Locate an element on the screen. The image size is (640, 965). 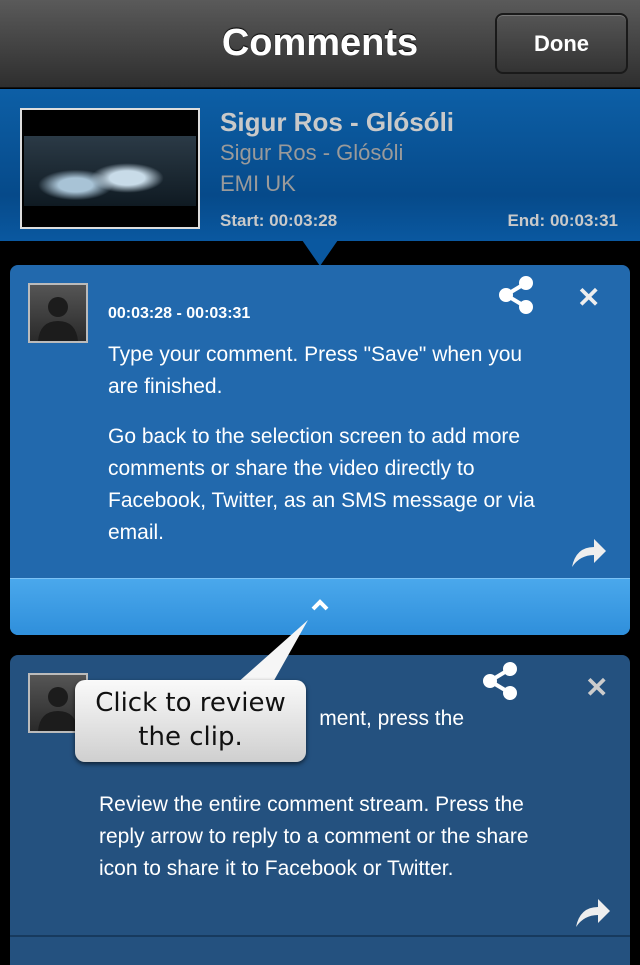
done-button: Done is located at coordinates (561, 43).